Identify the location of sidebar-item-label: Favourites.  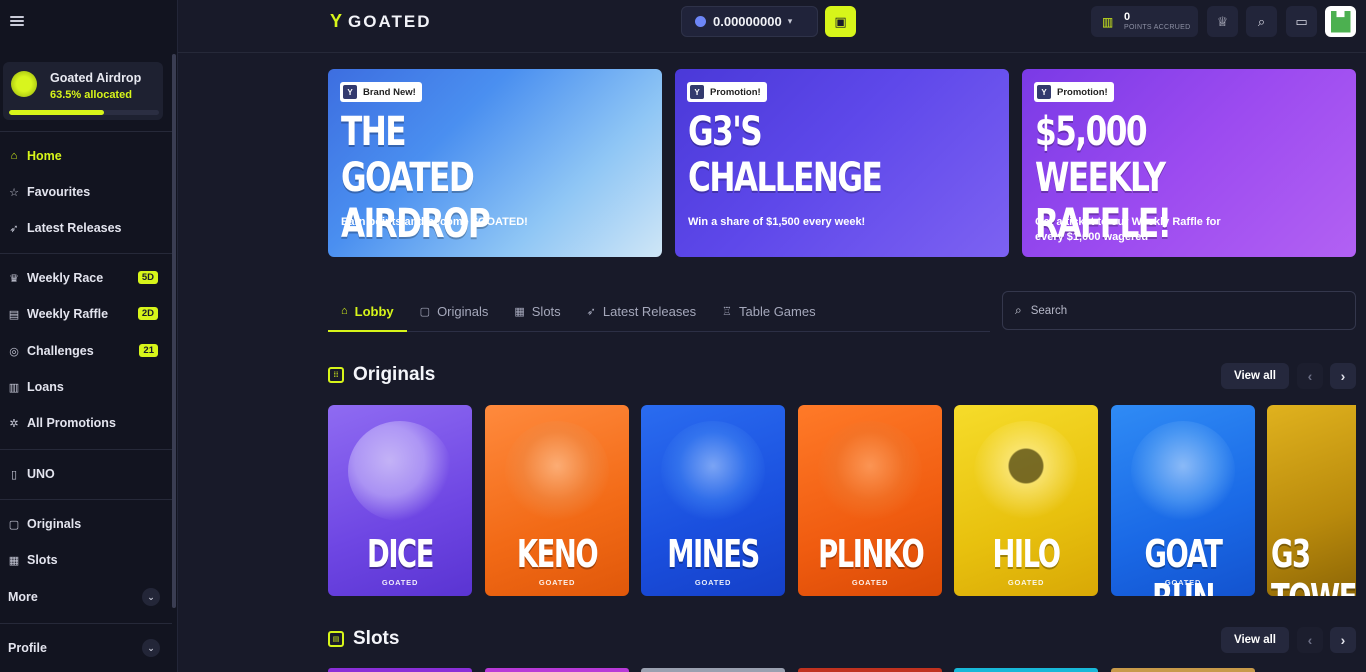
(59, 192).